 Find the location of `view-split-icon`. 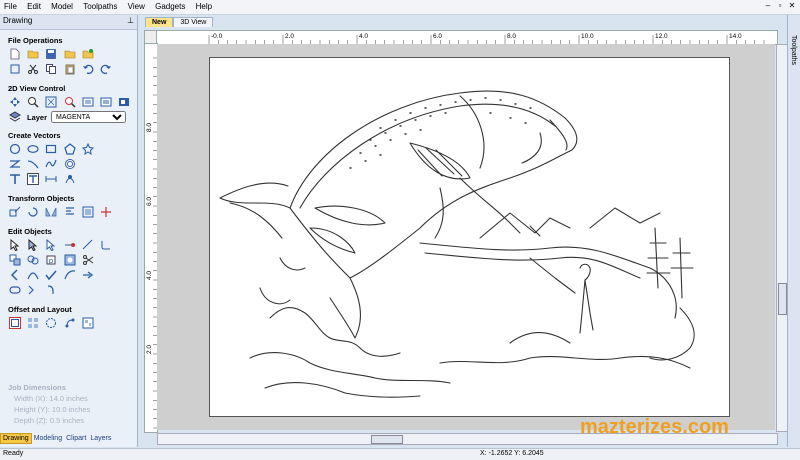

view-split-icon is located at coordinates (124, 102).